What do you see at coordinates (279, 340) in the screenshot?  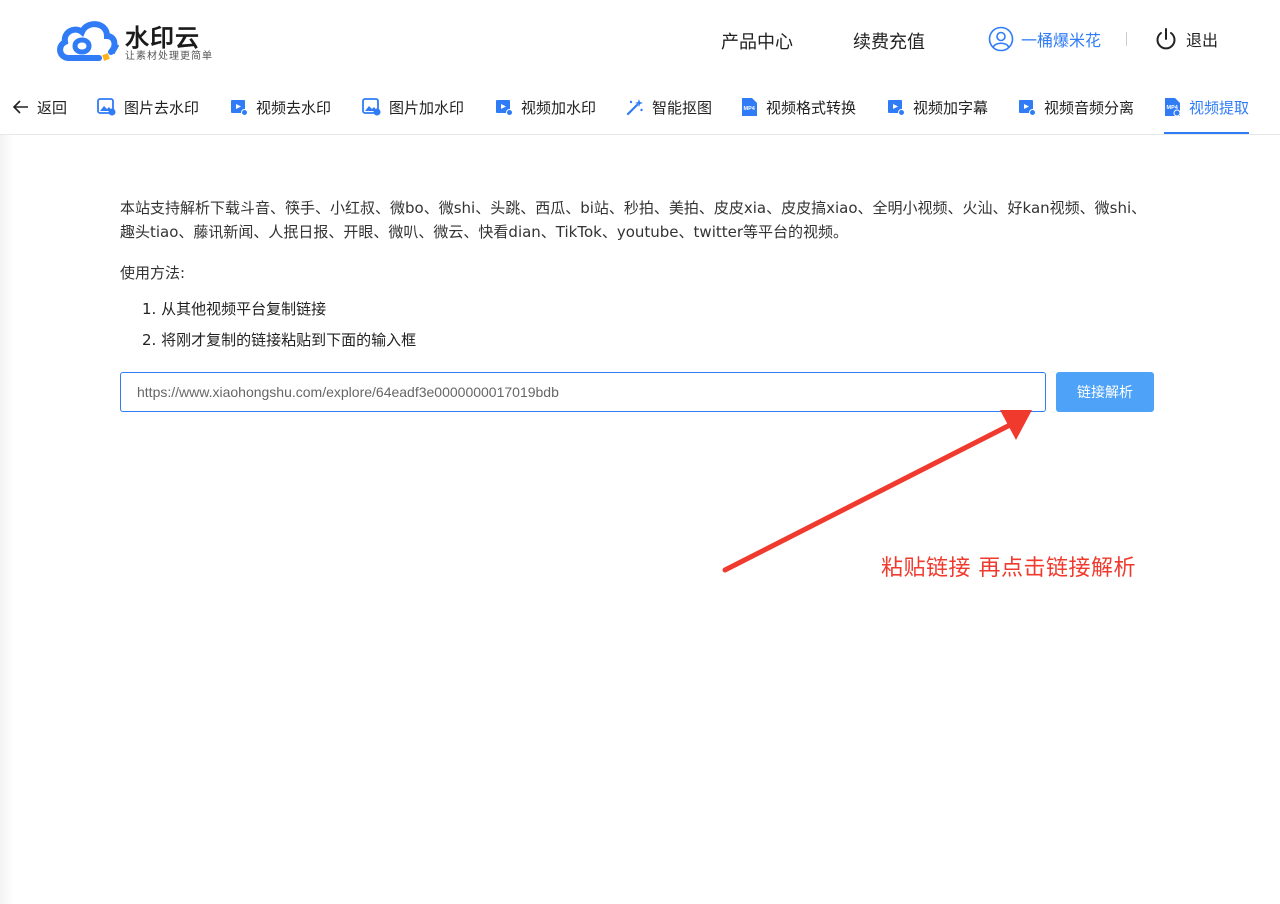 I see `usage-step: 2. 将刚才复制的链接粘贴到下面的输入框` at bounding box center [279, 340].